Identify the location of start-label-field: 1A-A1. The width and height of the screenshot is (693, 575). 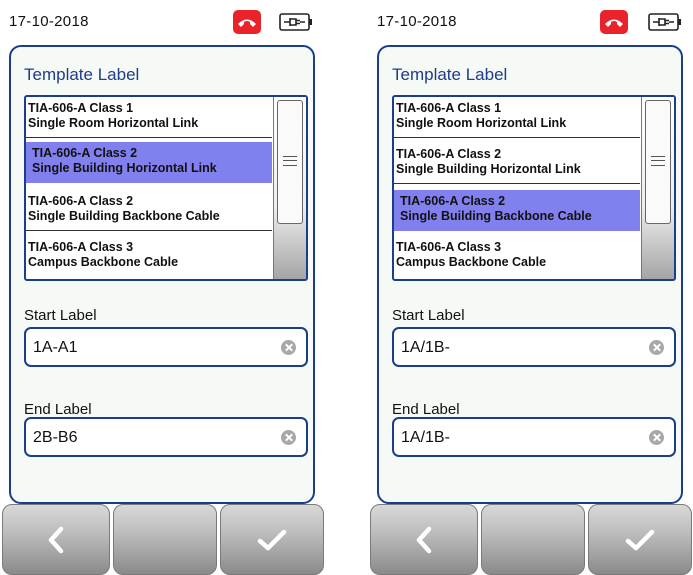
(166, 347).